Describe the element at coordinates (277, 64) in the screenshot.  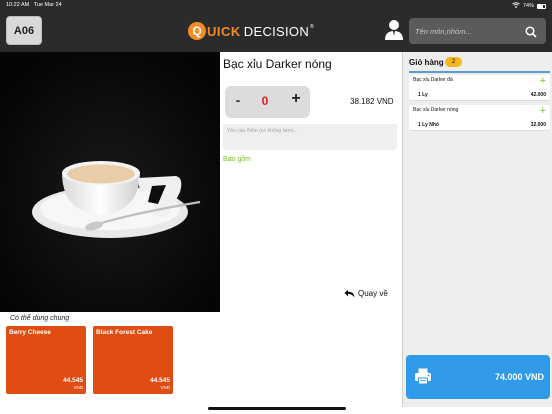
I see `product-title: Bạc xỉu Darker nóng` at that location.